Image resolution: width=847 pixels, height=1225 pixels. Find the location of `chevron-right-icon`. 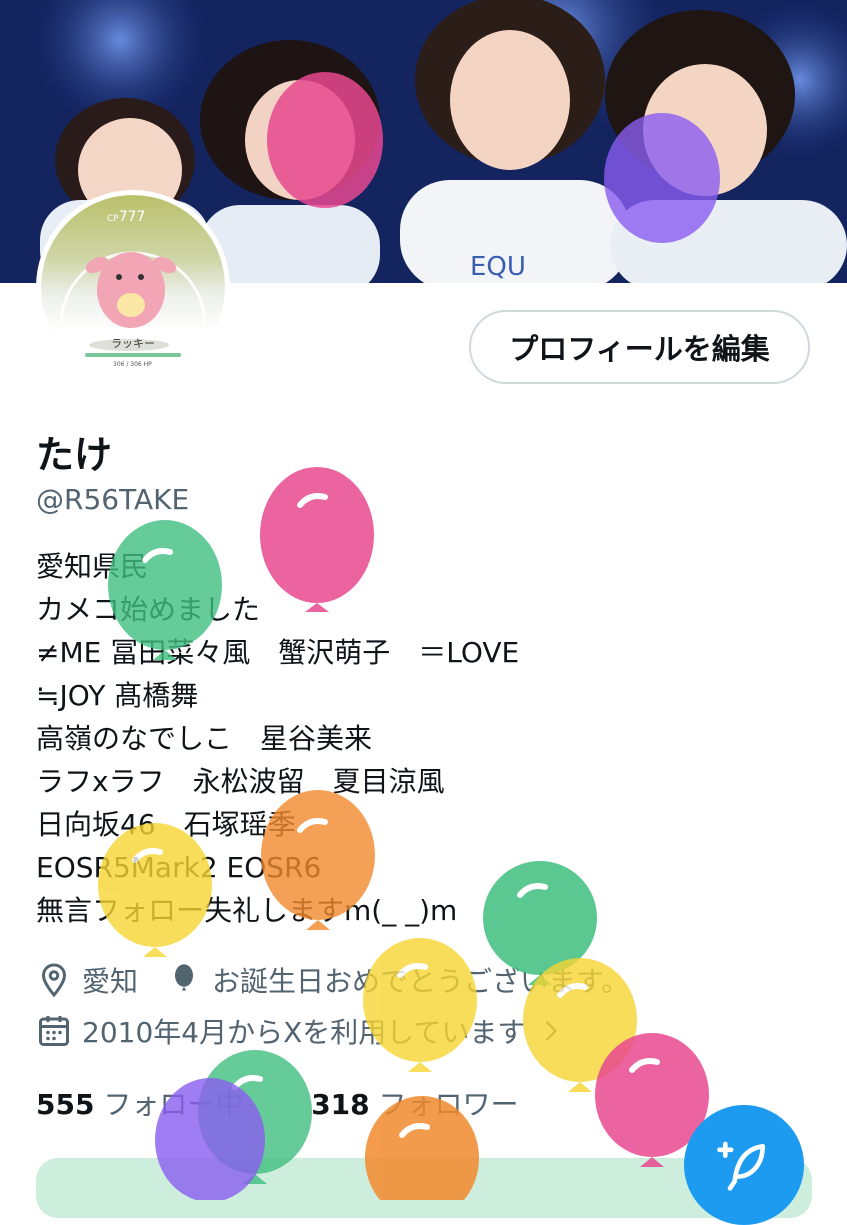

chevron-right-icon is located at coordinates (551, 1031).